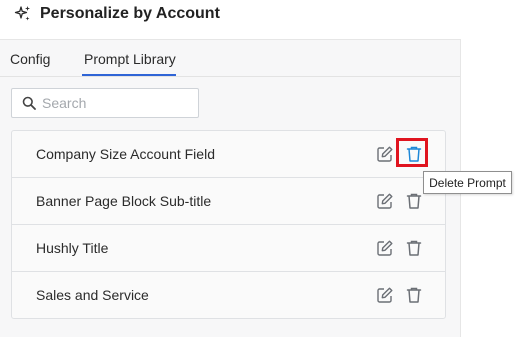  Describe the element at coordinates (117, 103) in the screenshot. I see `search-input` at that location.